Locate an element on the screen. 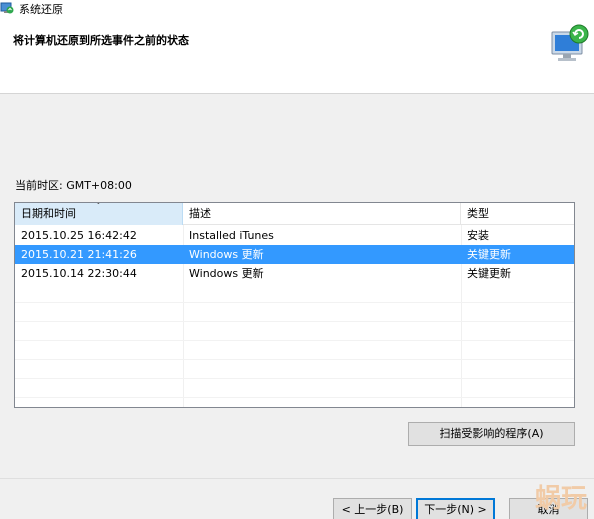 This screenshot has height=519, width=594. scan-affected-programs-button: 扫描受影响的程序(A) is located at coordinates (491, 434).